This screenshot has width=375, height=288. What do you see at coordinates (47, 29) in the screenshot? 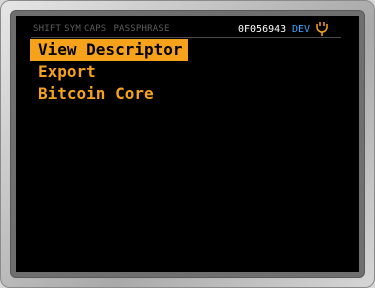
I see `shift-indicator: SHIFT` at bounding box center [47, 29].